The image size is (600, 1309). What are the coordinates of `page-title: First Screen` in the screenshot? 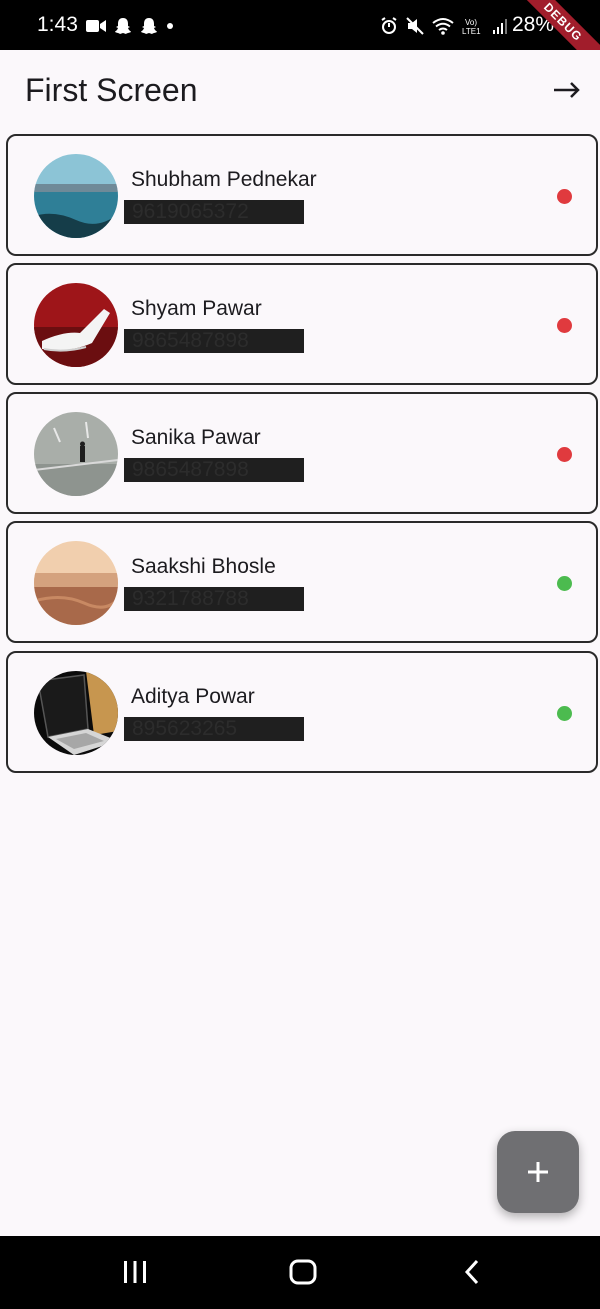 It's located at (111, 90).